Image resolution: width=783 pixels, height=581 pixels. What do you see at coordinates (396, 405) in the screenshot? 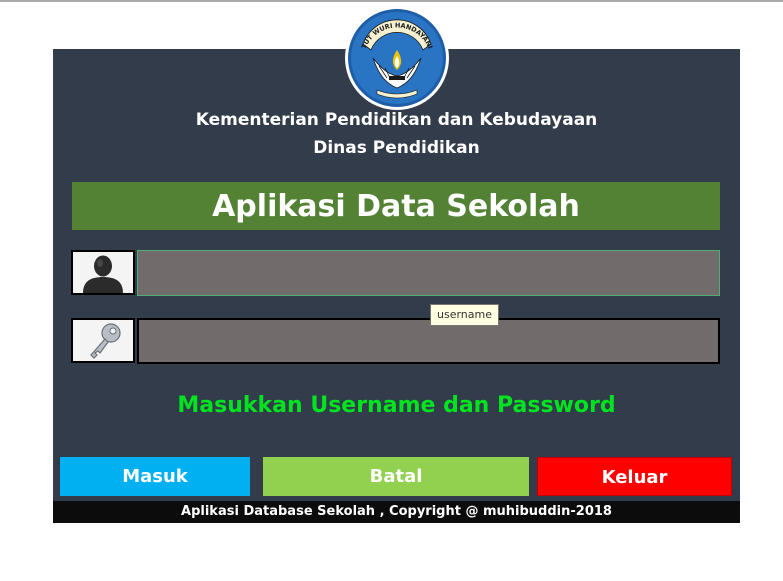
I see `login-prompt: Masukkan Username dan Password` at bounding box center [396, 405].